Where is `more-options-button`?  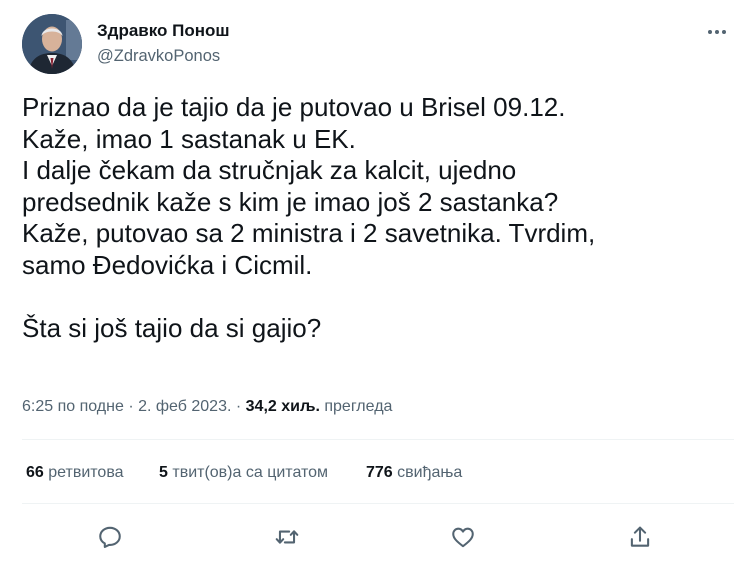 more-options-button is located at coordinates (717, 32).